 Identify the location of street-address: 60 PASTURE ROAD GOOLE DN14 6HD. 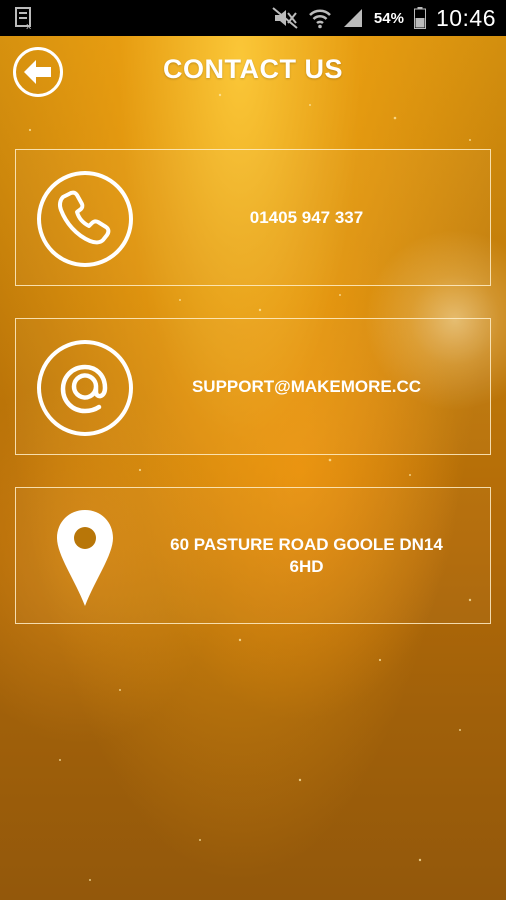
(310, 555).